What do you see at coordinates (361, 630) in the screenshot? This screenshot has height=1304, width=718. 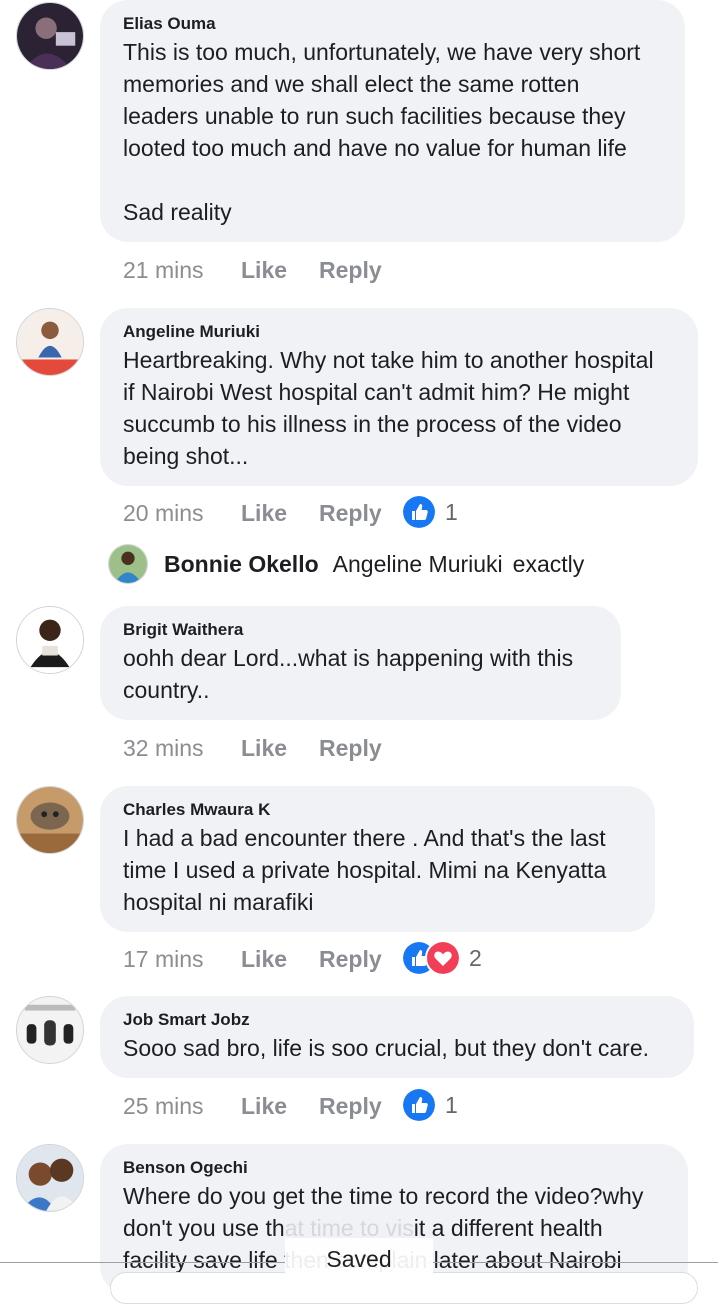 I see `comment-author: Brigit Waithera` at bounding box center [361, 630].